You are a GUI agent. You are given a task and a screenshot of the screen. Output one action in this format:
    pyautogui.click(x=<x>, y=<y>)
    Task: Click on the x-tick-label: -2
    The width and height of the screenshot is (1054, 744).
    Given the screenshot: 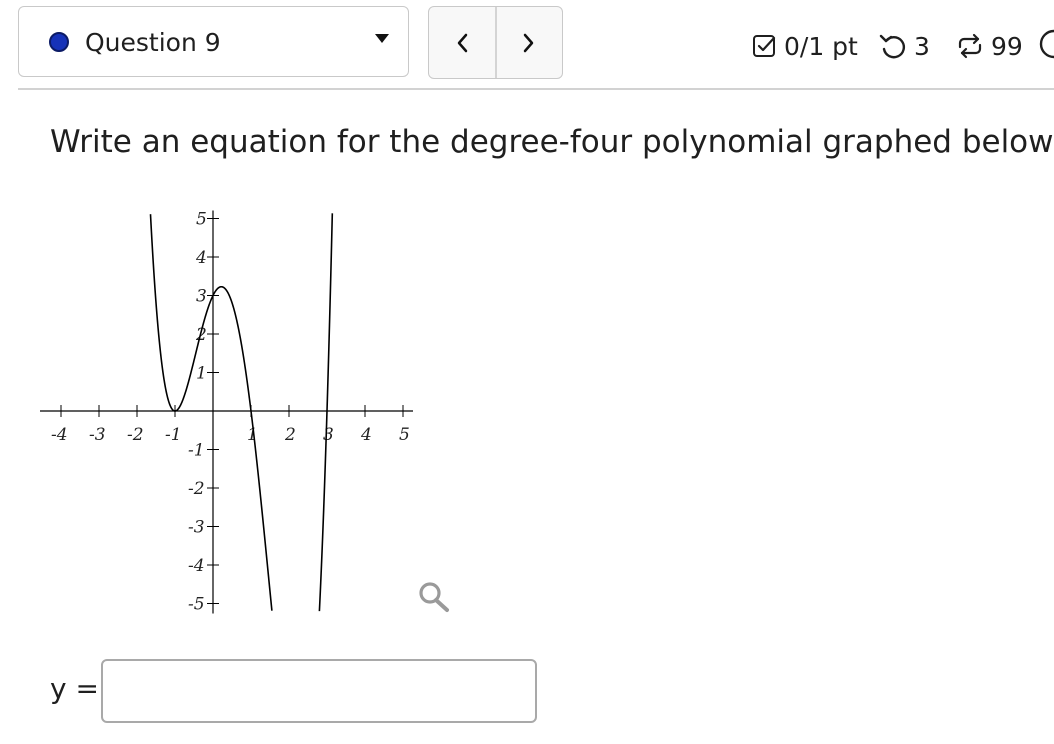 What is the action you would take?
    pyautogui.click(x=135, y=435)
    